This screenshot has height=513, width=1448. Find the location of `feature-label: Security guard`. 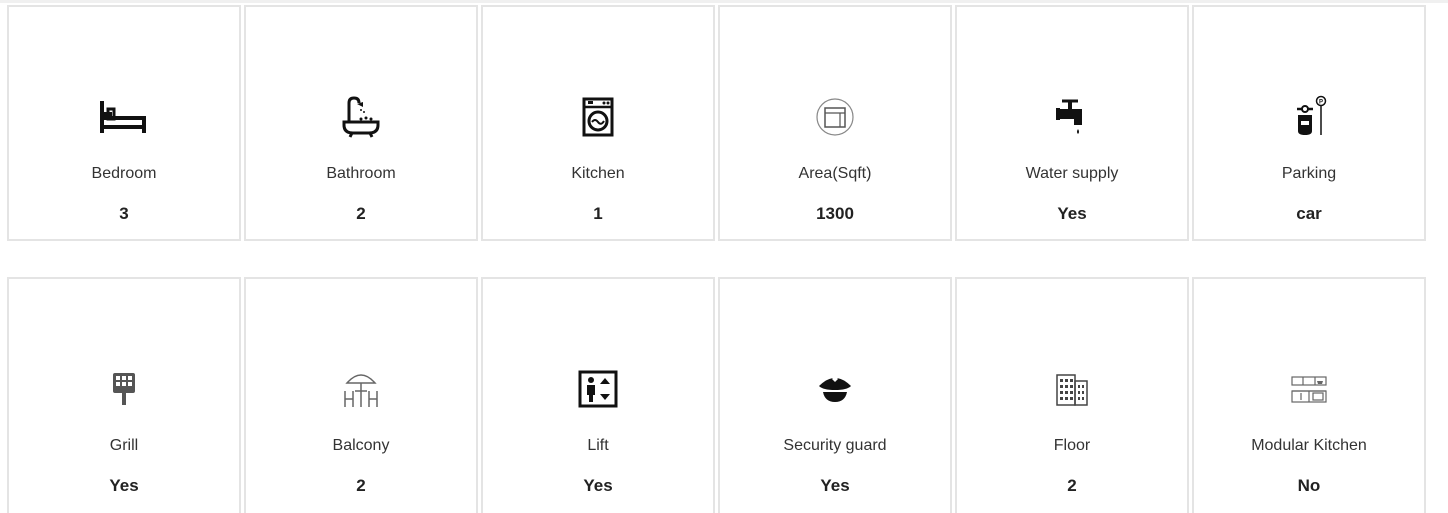

feature-label: Security guard is located at coordinates (835, 445).